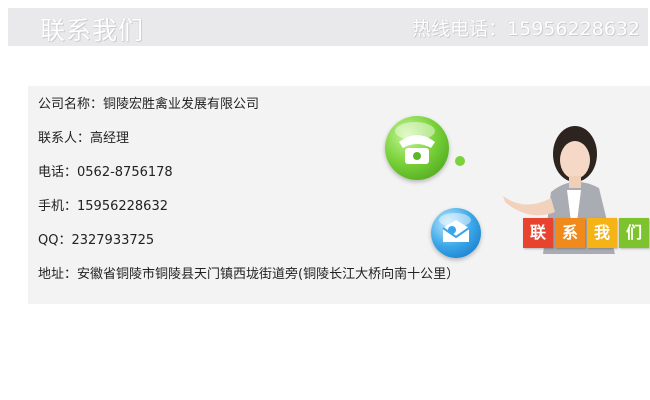  I want to click on company-name-value: 铜陵宏胜禽业发展有限公司, so click(181, 104).